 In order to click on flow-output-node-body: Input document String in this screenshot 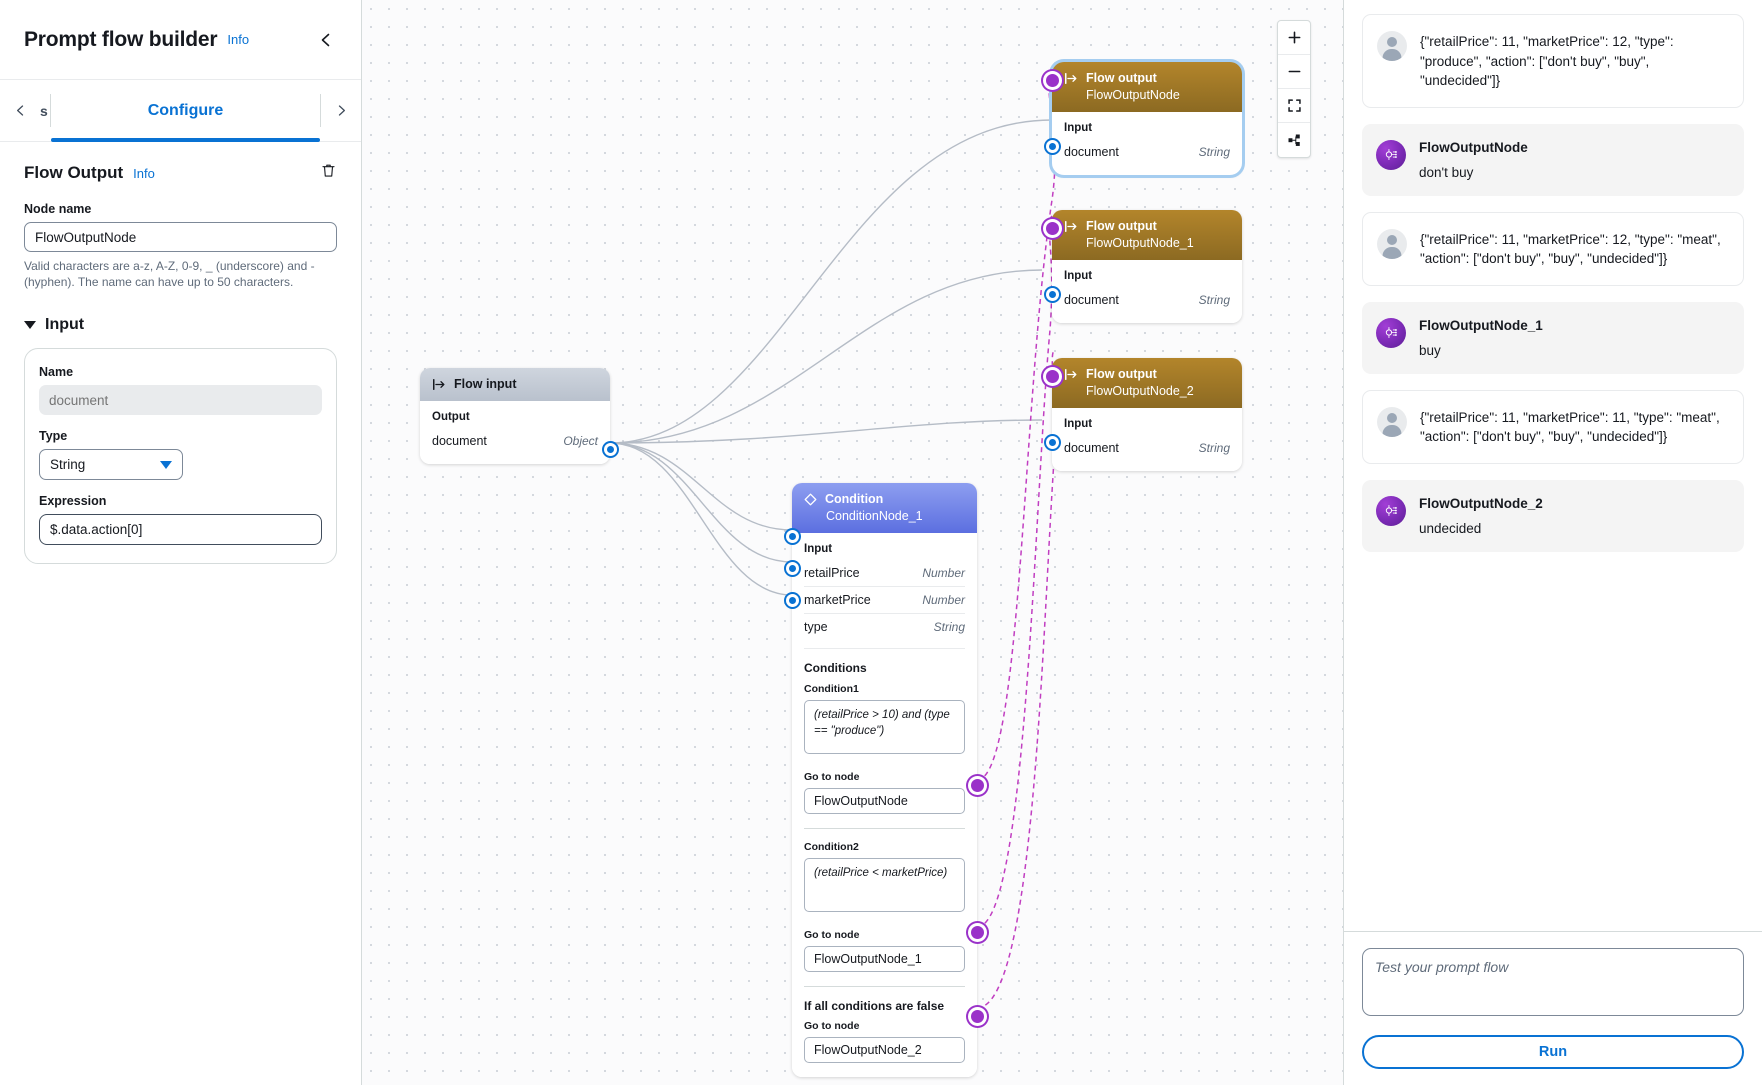, I will do `click(1147, 143)`.